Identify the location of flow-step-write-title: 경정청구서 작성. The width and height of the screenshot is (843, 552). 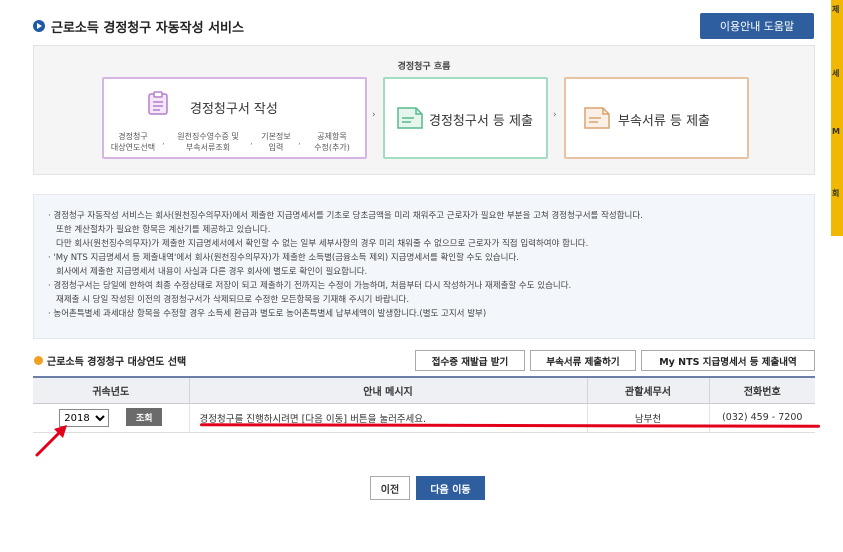
(234, 109).